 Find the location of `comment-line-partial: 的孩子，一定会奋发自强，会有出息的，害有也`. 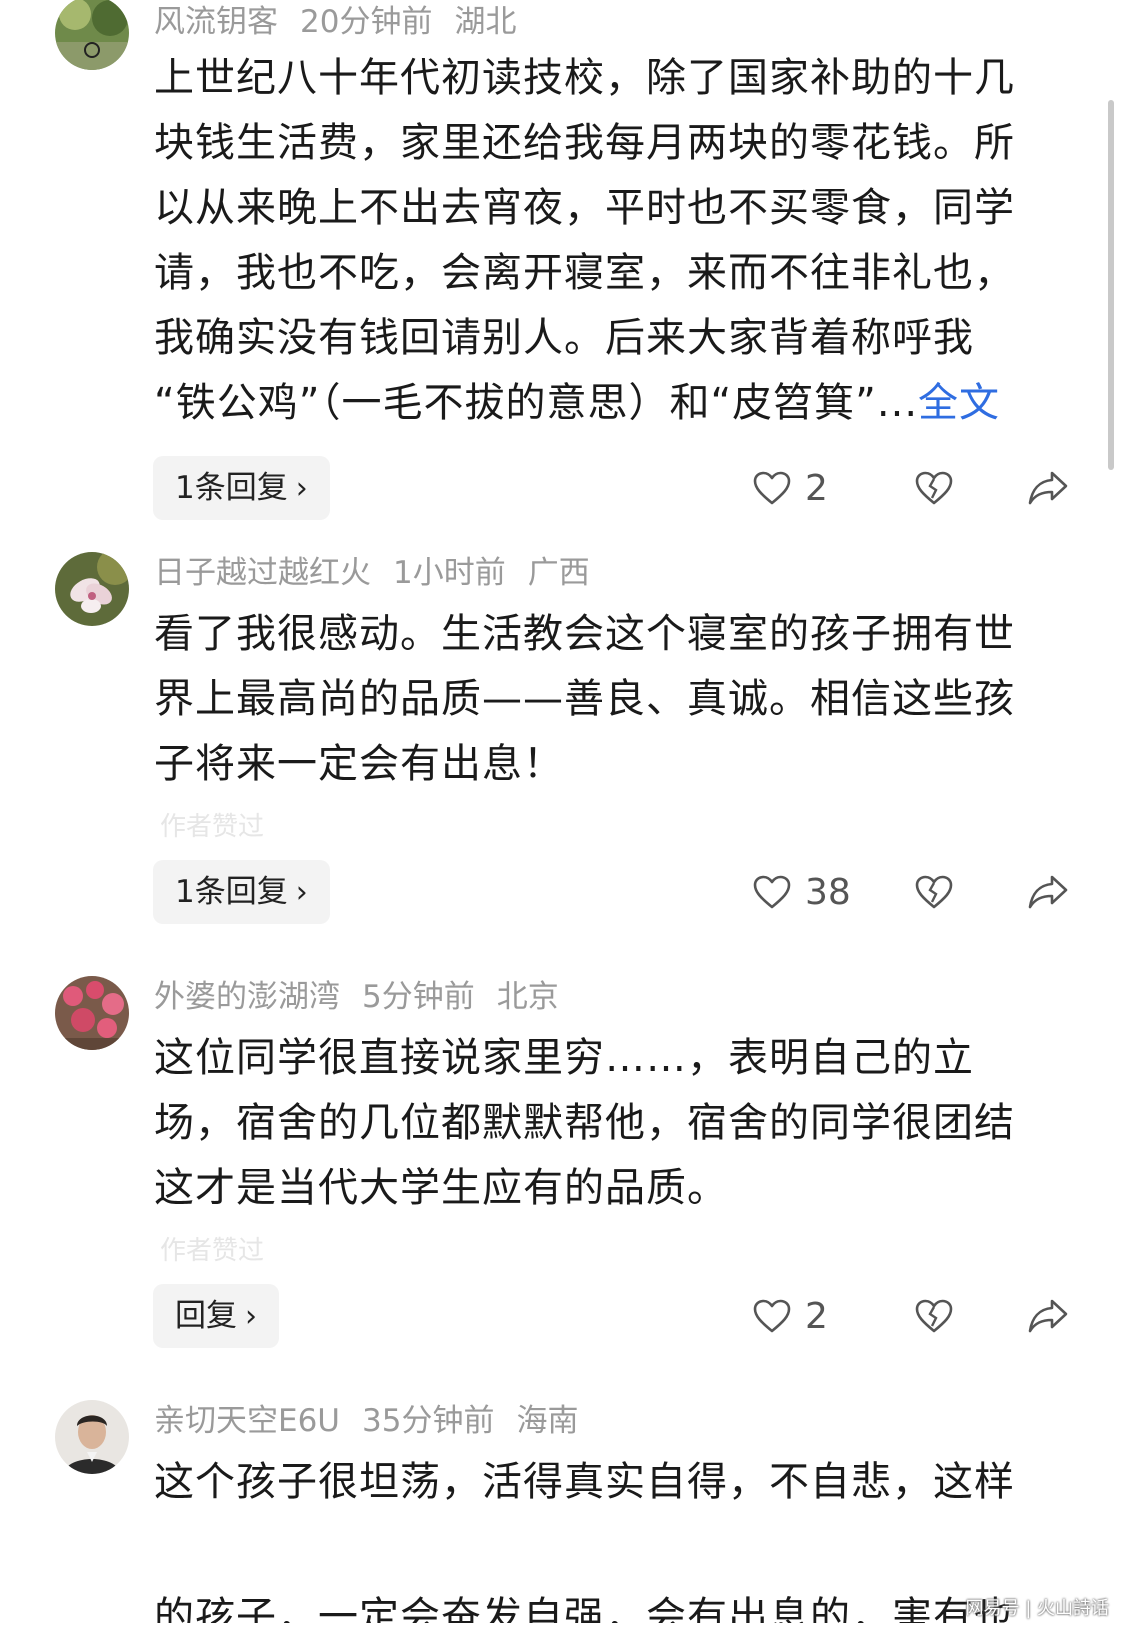

comment-line-partial: 的孩子，一定会奋发自强，会有出息的，害有也 is located at coordinates (584, 1608).